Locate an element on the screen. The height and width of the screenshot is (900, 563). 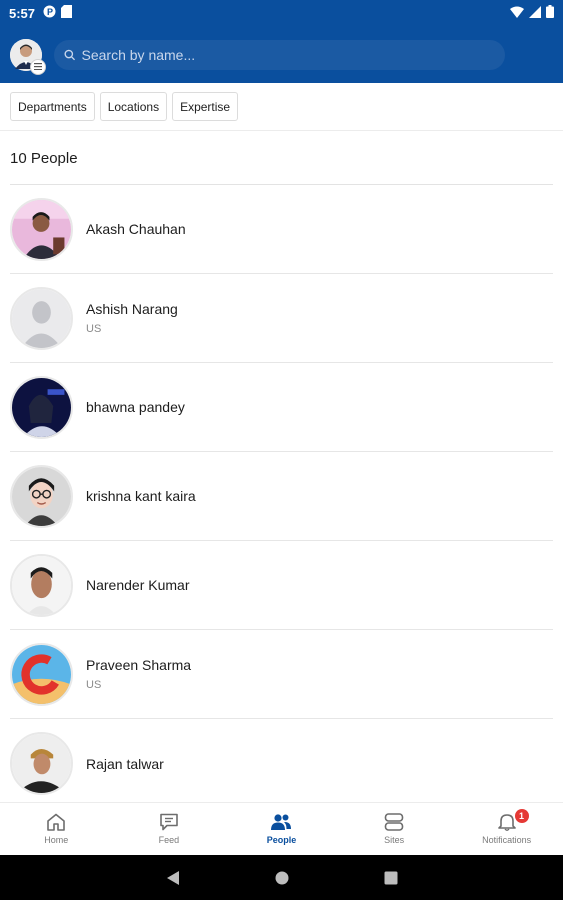
person-name: krishna kant kaira is located at coordinates (141, 496).